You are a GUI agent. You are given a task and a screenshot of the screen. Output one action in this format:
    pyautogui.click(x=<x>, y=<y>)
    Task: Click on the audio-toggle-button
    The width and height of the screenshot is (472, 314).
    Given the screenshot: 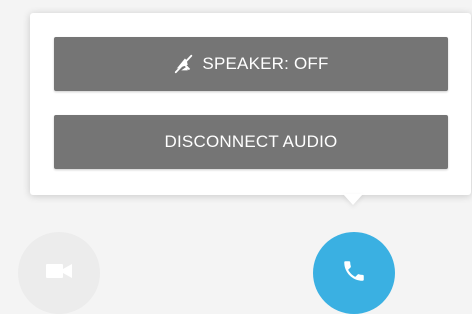 What is the action you would take?
    pyautogui.click(x=354, y=273)
    